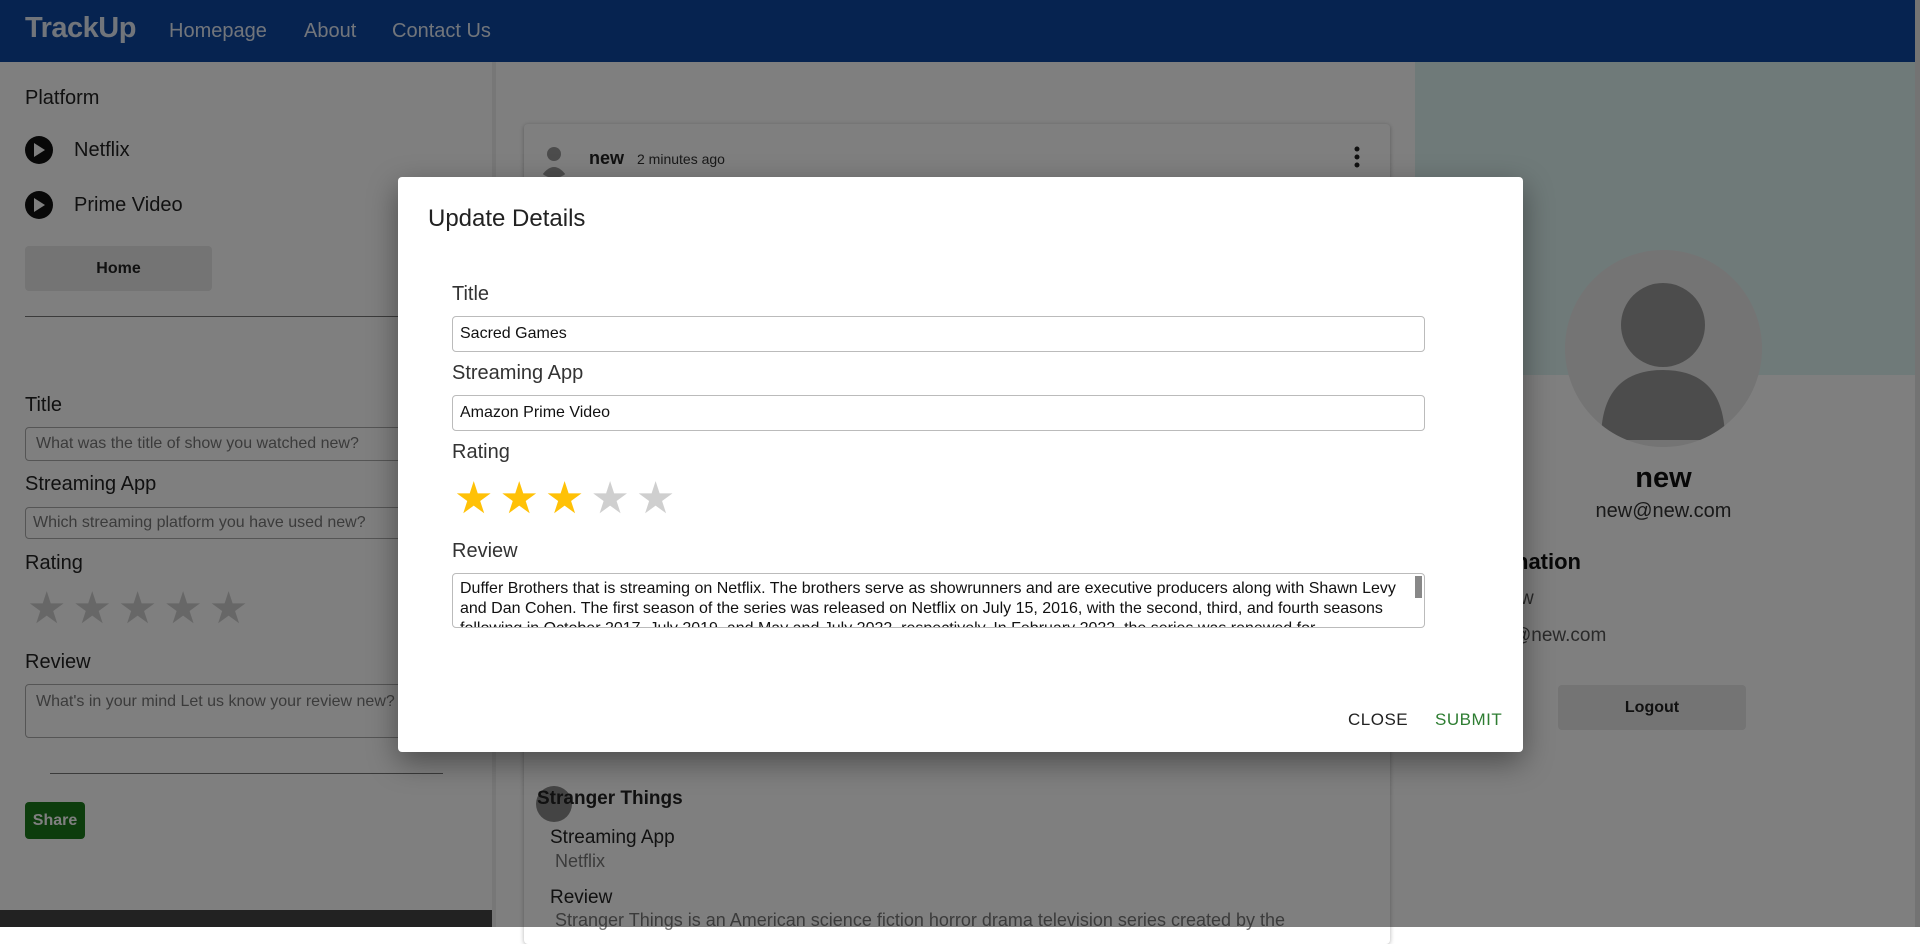 This screenshot has height=944, width=1920. Describe the element at coordinates (1418, 587) in the screenshot. I see `textarea-scrollbar` at that location.